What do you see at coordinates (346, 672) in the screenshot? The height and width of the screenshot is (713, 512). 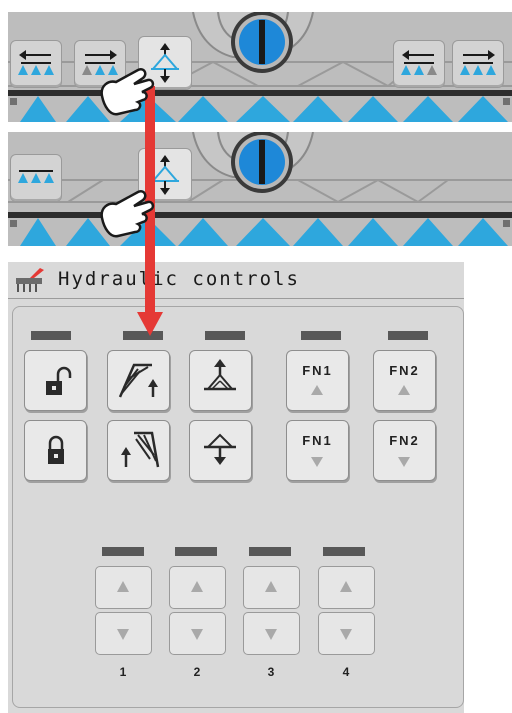 I see `section-number: 4` at bounding box center [346, 672].